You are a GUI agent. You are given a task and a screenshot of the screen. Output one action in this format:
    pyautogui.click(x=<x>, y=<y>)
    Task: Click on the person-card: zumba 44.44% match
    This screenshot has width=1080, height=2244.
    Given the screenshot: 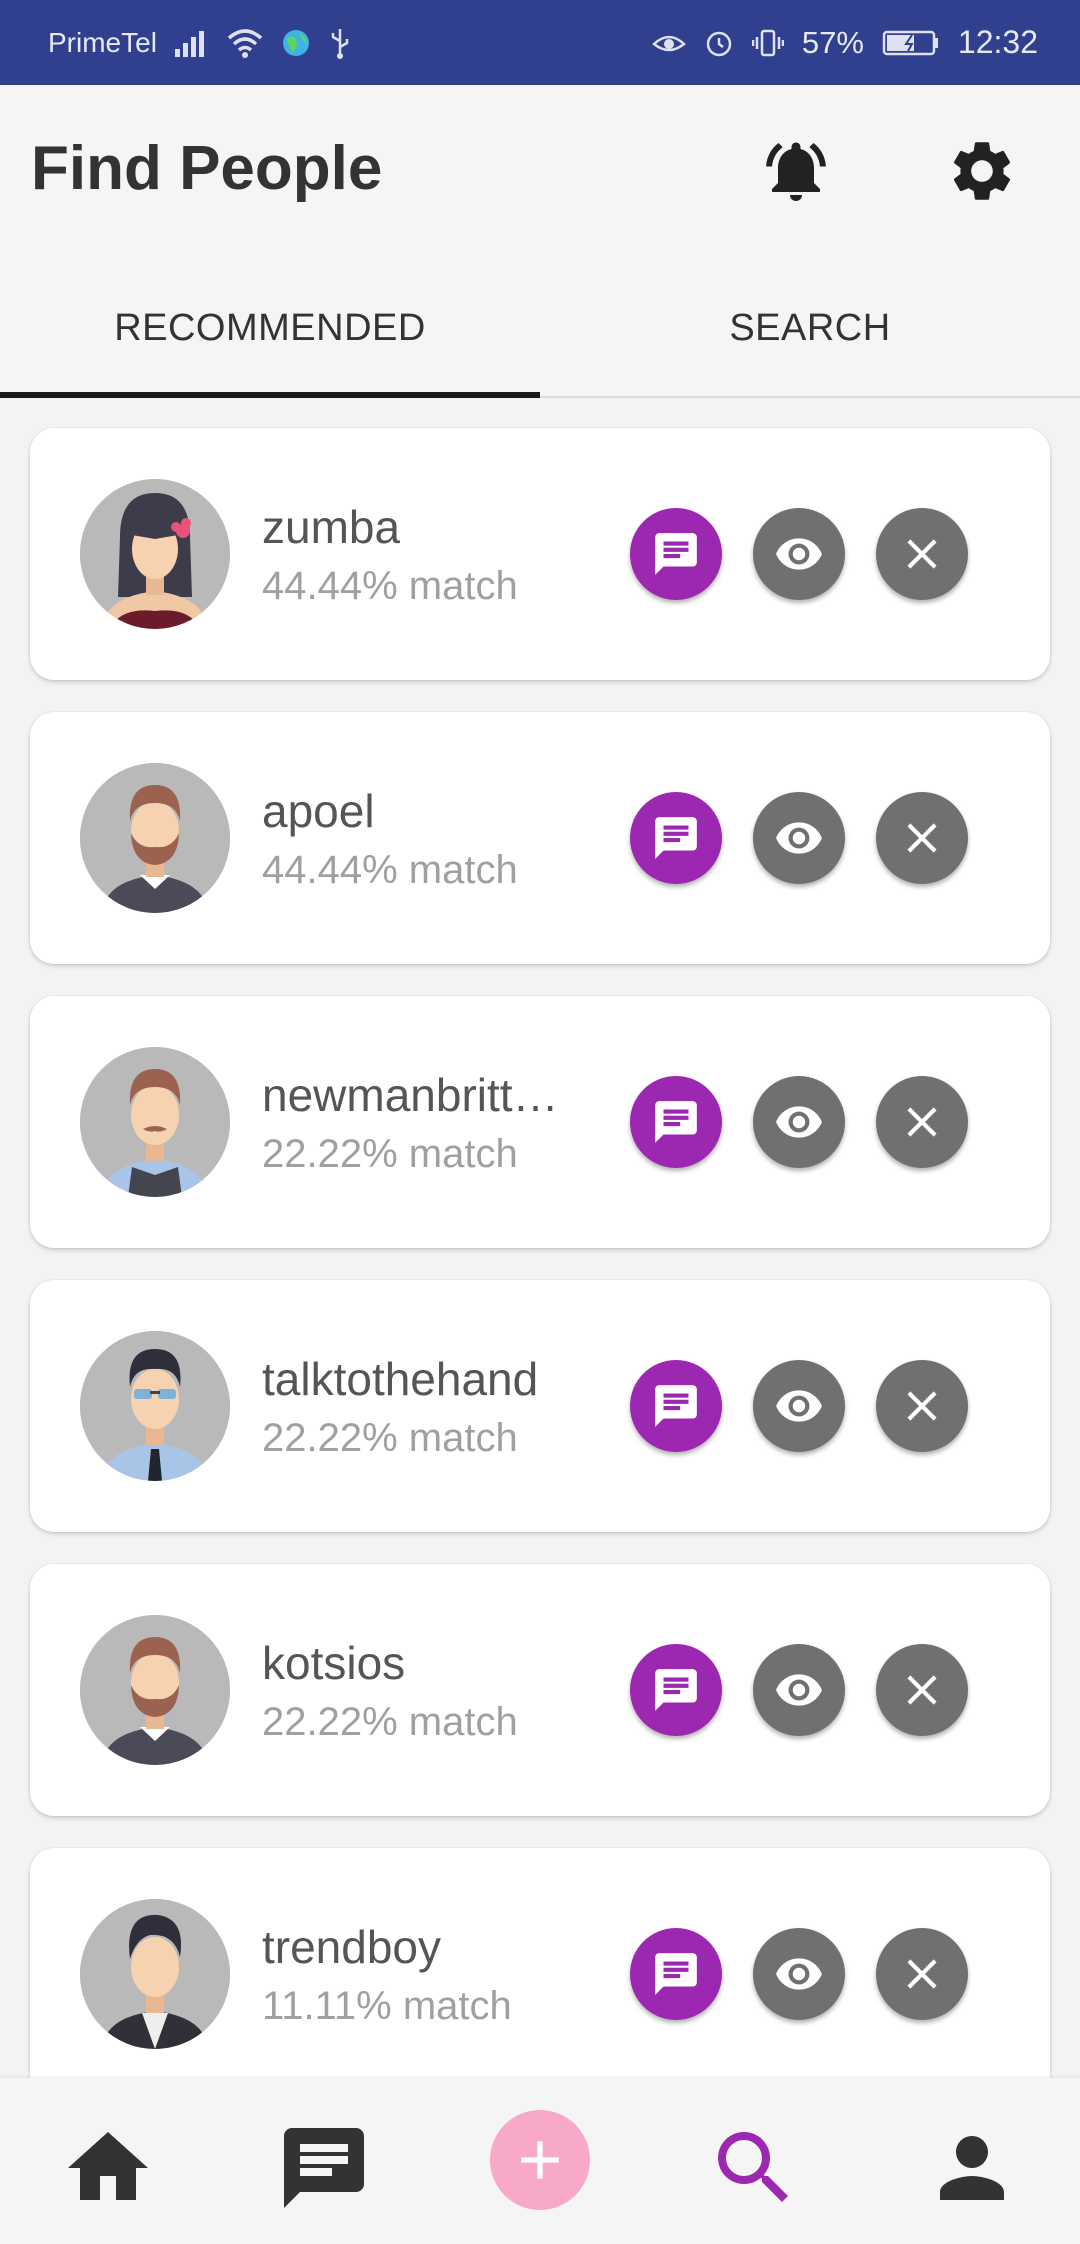 What is the action you would take?
    pyautogui.click(x=540, y=554)
    